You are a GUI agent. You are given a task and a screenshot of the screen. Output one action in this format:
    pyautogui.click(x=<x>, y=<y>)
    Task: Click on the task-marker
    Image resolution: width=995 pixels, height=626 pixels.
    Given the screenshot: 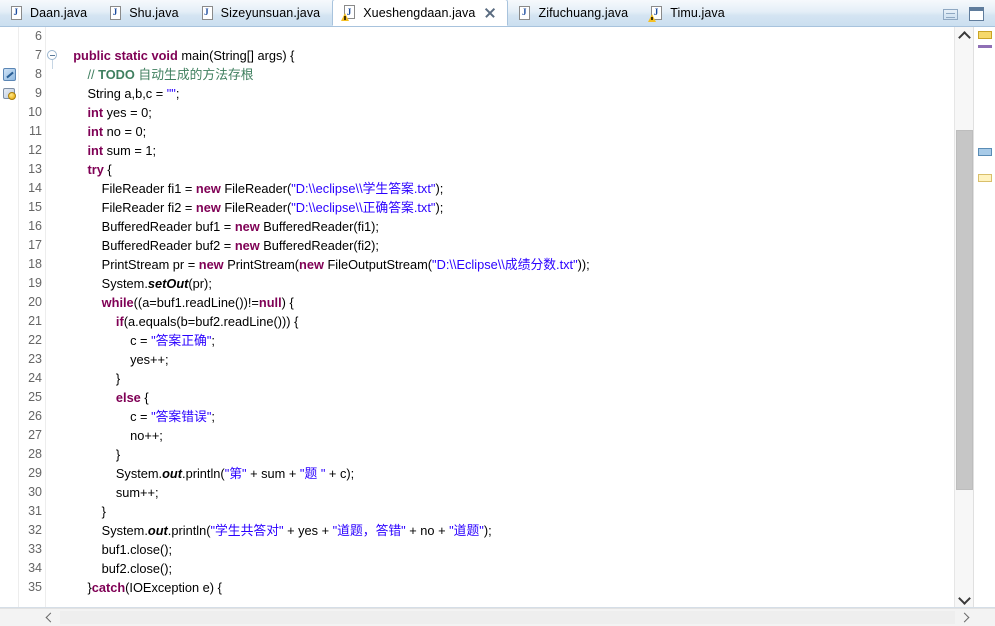 What is the action you would take?
    pyautogui.click(x=985, y=178)
    